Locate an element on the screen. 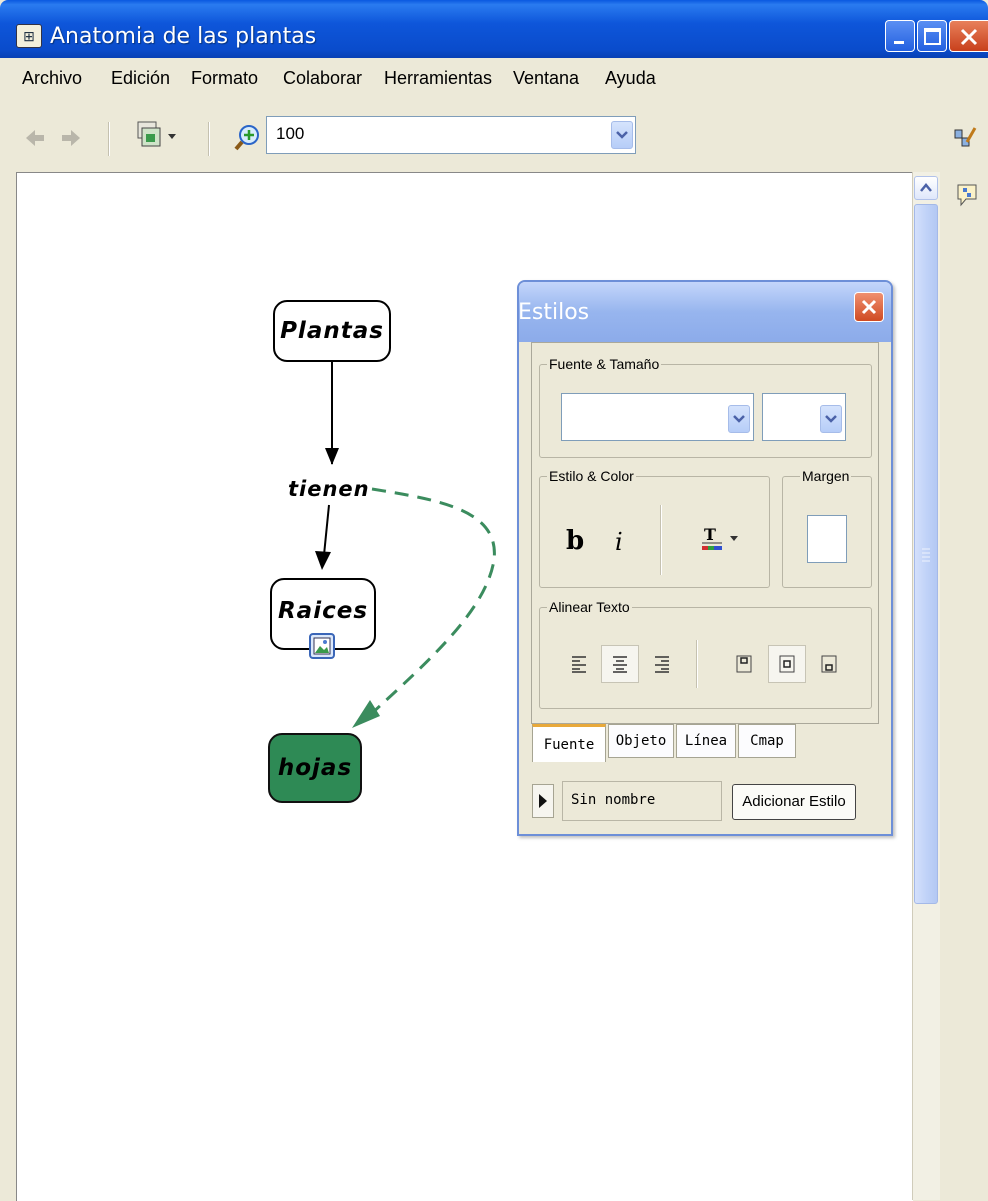 This screenshot has width=988, height=1201. text-color-icon: T is located at coordinates (724, 539).